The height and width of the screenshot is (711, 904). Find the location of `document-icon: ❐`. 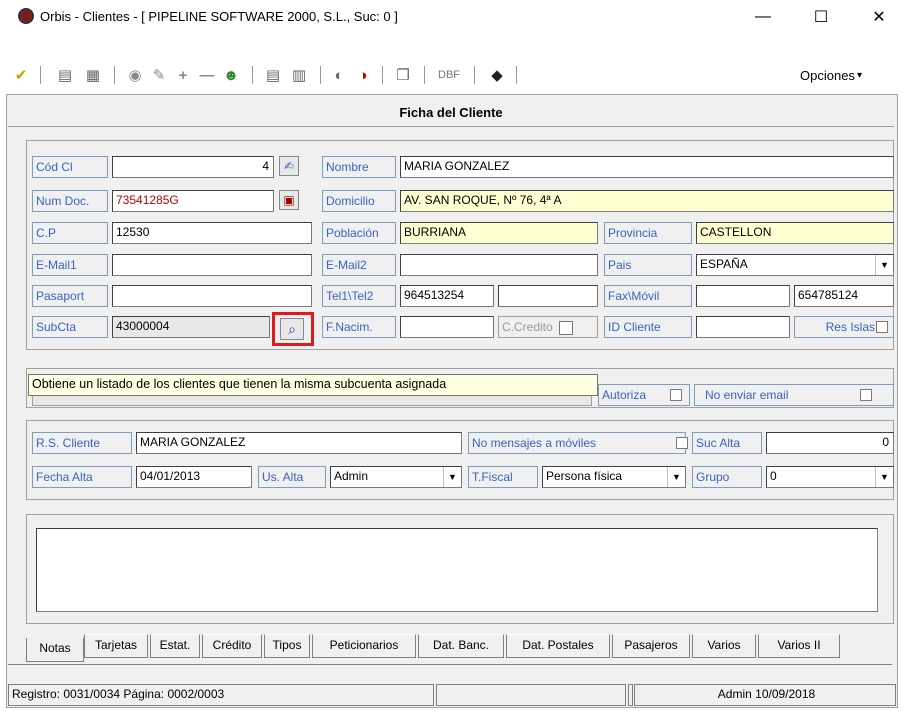

document-icon: ❐ is located at coordinates (403, 75).